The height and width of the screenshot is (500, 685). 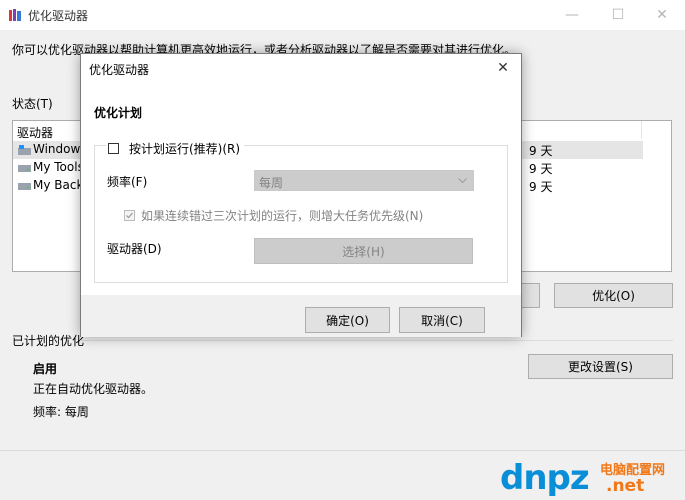 What do you see at coordinates (613, 295) in the screenshot?
I see `optimize-button: 优化(O)` at bounding box center [613, 295].